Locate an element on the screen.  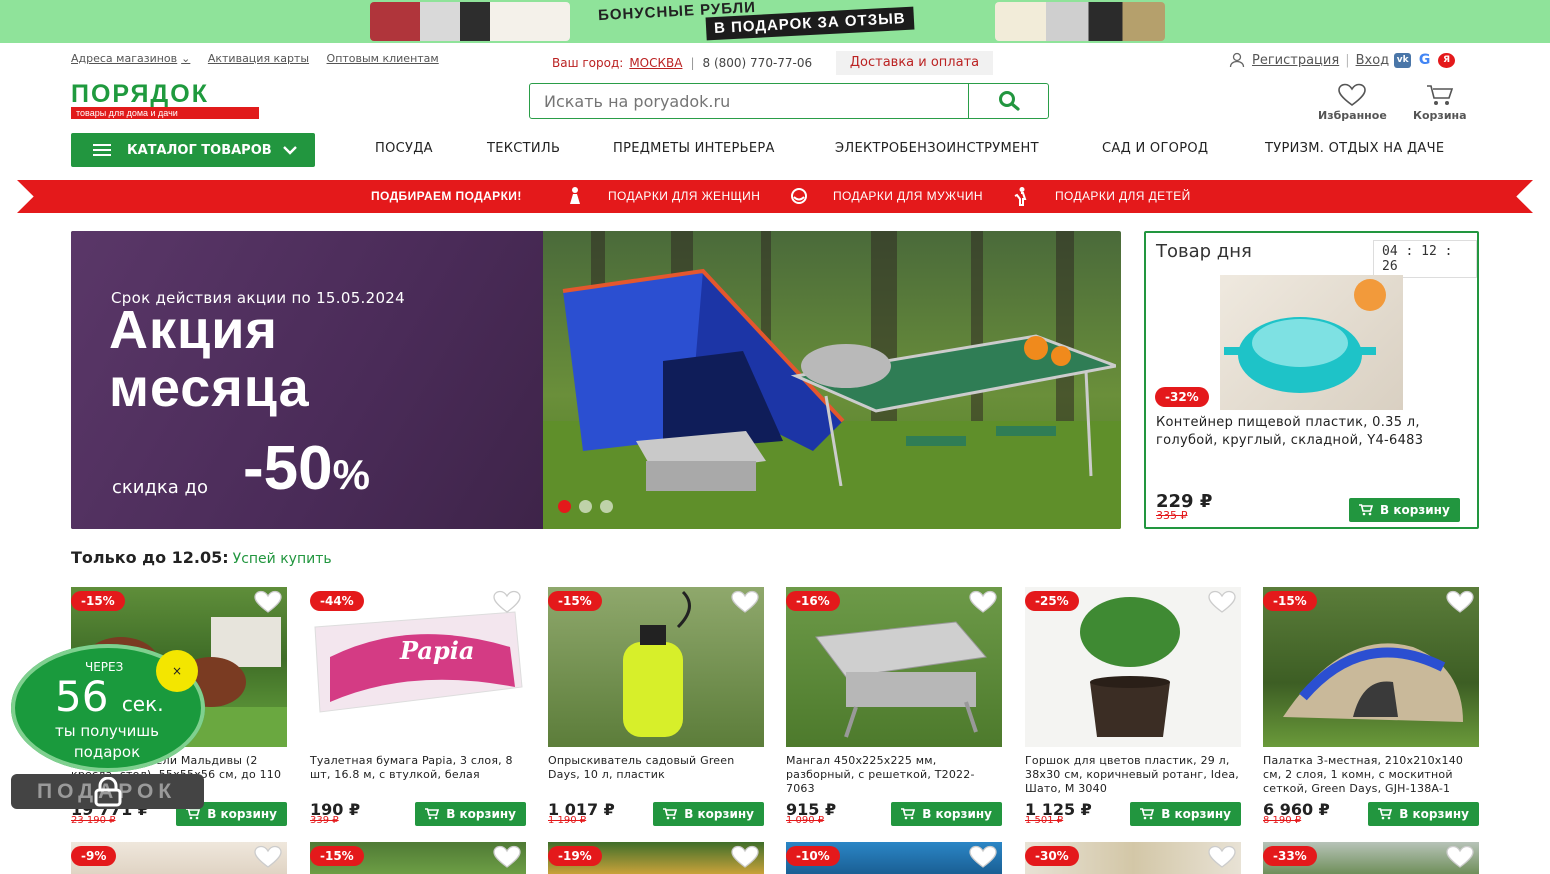
search-input is located at coordinates (749, 101).